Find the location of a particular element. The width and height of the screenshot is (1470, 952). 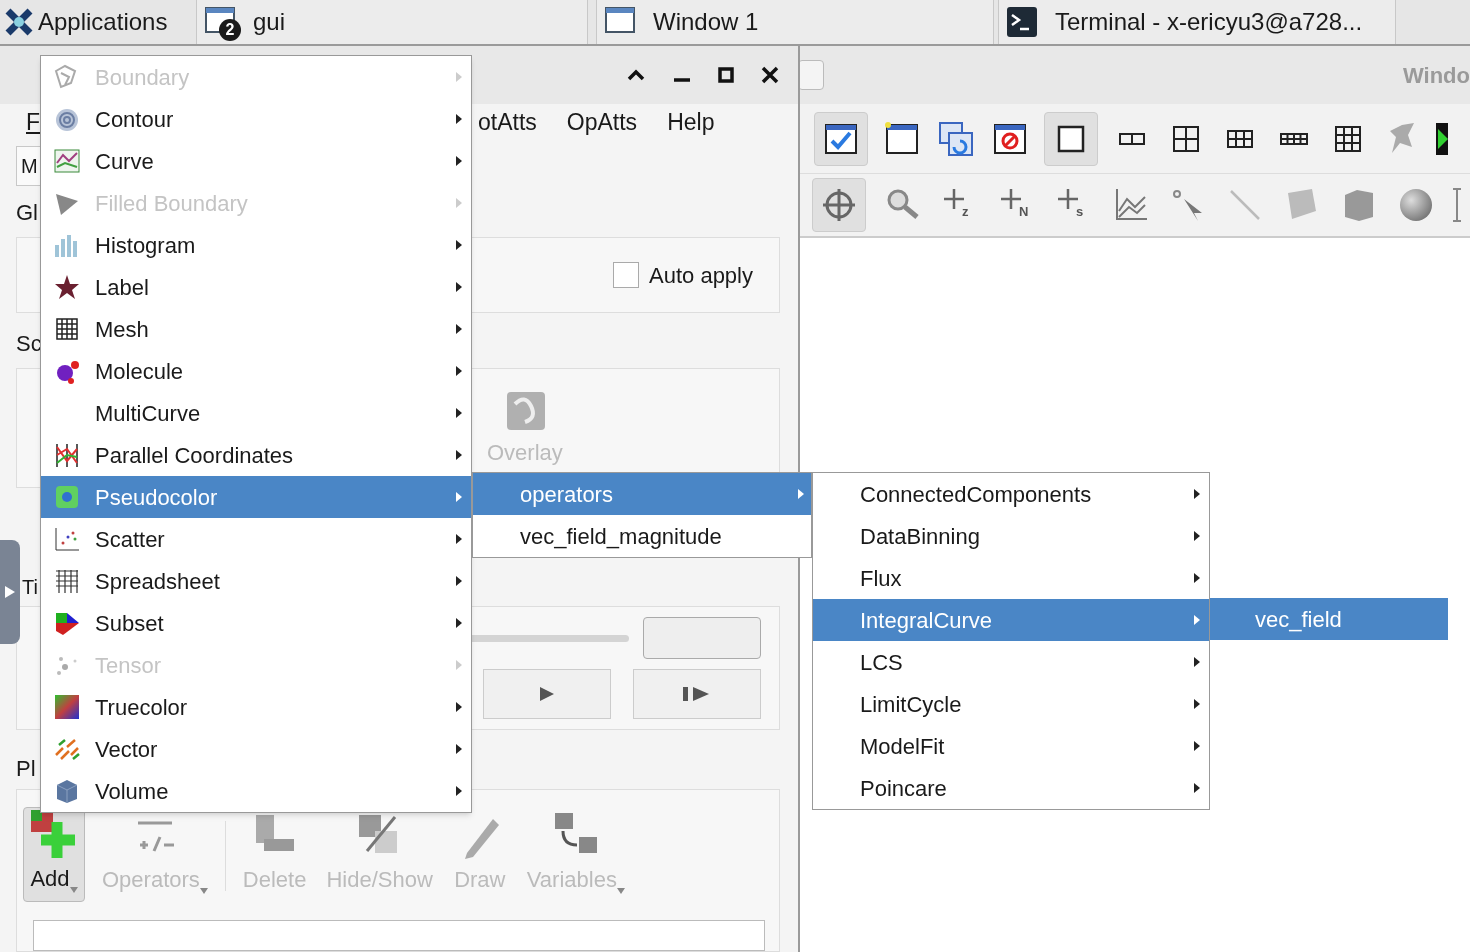

section-label: Ti is located at coordinates (30, 587).